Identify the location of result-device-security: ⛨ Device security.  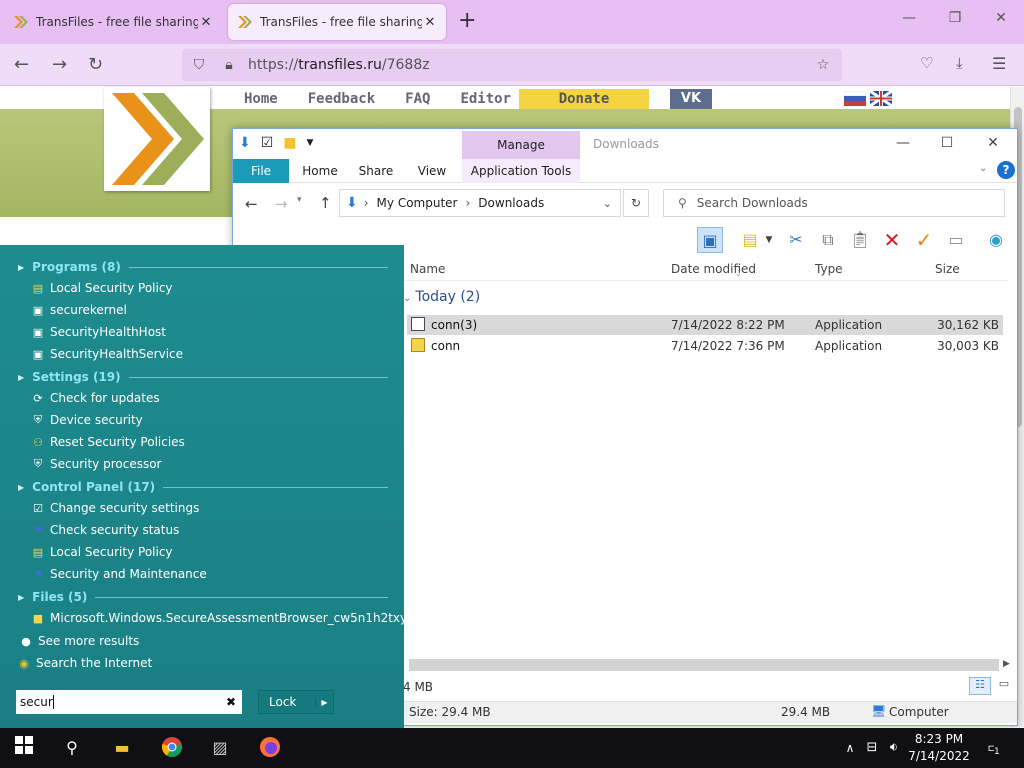
(86, 420).